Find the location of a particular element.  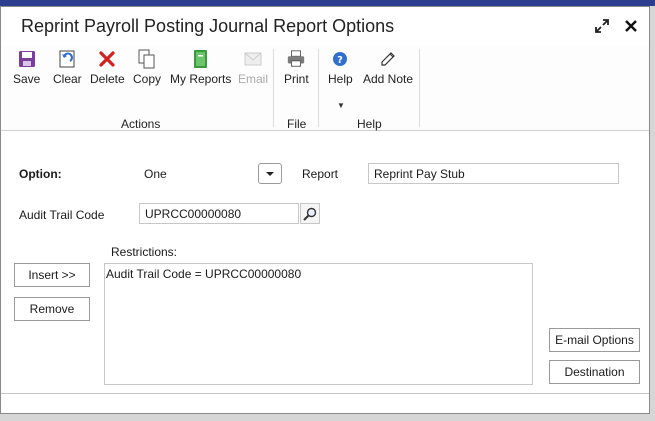

destination-button: Destination is located at coordinates (594, 372).